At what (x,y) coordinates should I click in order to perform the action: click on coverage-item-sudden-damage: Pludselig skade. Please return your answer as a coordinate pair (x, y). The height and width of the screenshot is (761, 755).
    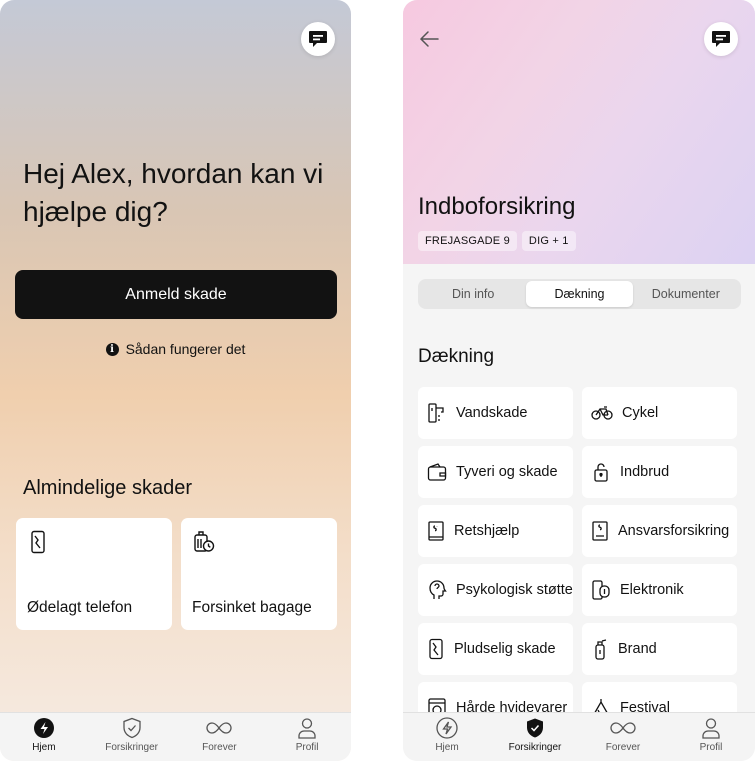
    Looking at the image, I should click on (495, 649).